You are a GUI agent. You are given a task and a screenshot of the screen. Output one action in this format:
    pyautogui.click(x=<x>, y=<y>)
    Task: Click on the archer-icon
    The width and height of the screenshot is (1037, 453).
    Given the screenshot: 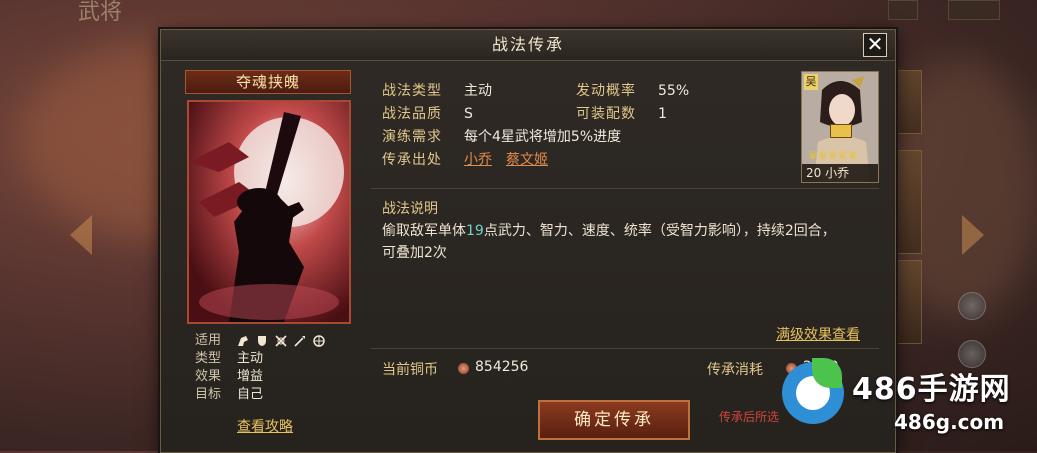 What is the action you would take?
    pyautogui.click(x=281, y=341)
    